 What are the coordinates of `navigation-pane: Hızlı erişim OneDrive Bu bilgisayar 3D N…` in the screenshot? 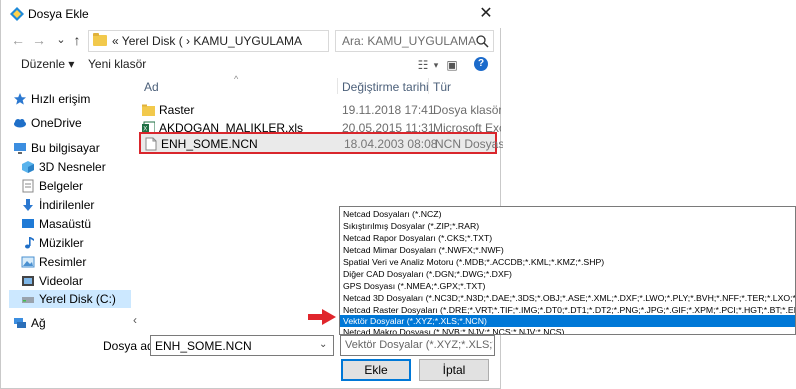 It's located at (66, 204).